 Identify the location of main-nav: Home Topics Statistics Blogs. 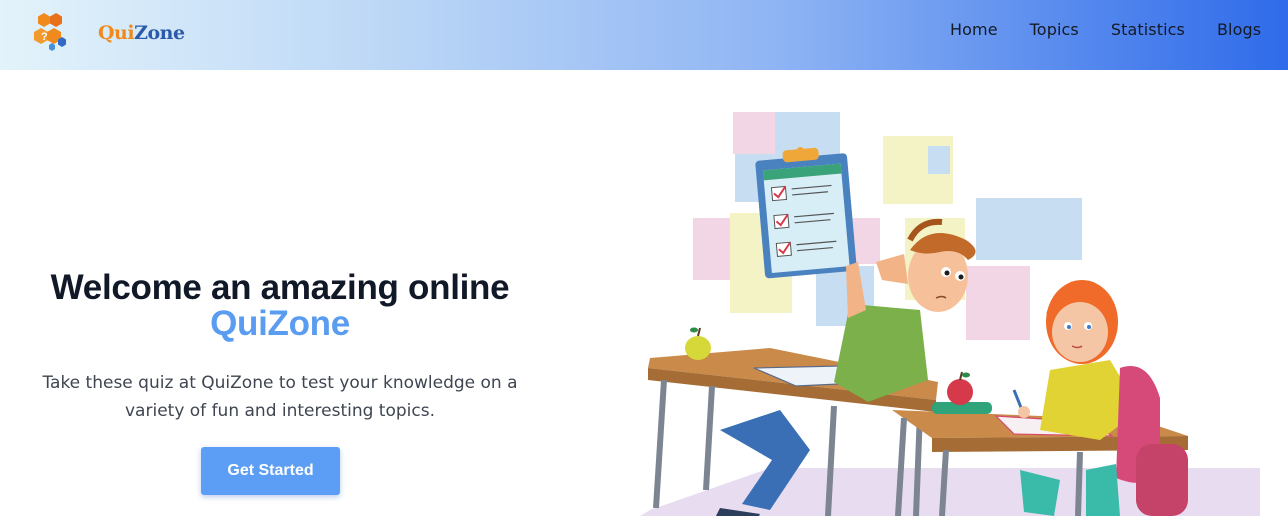
(1119, 29).